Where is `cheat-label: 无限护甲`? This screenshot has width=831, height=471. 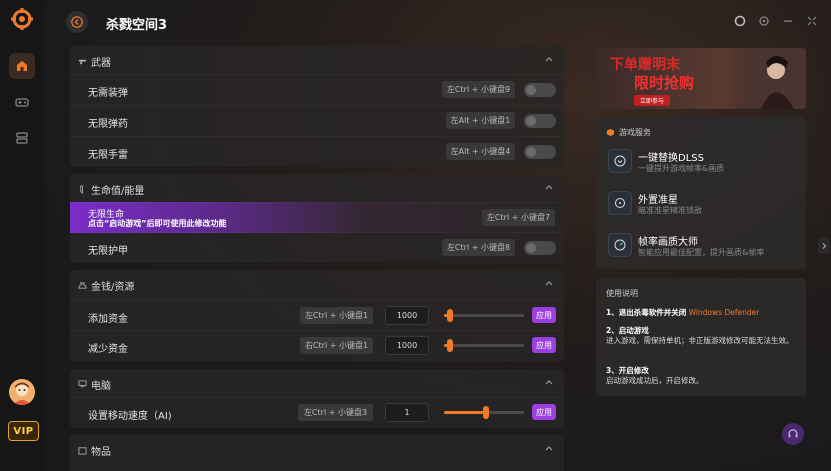
cheat-label: 无限护甲 is located at coordinates (108, 251).